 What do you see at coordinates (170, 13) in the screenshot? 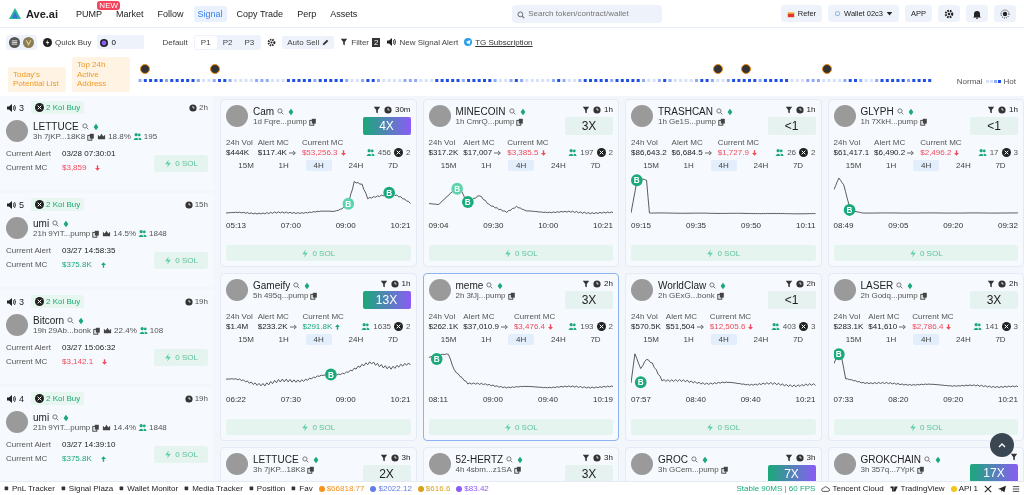
I see `nav-tab: Follow` at bounding box center [170, 13].